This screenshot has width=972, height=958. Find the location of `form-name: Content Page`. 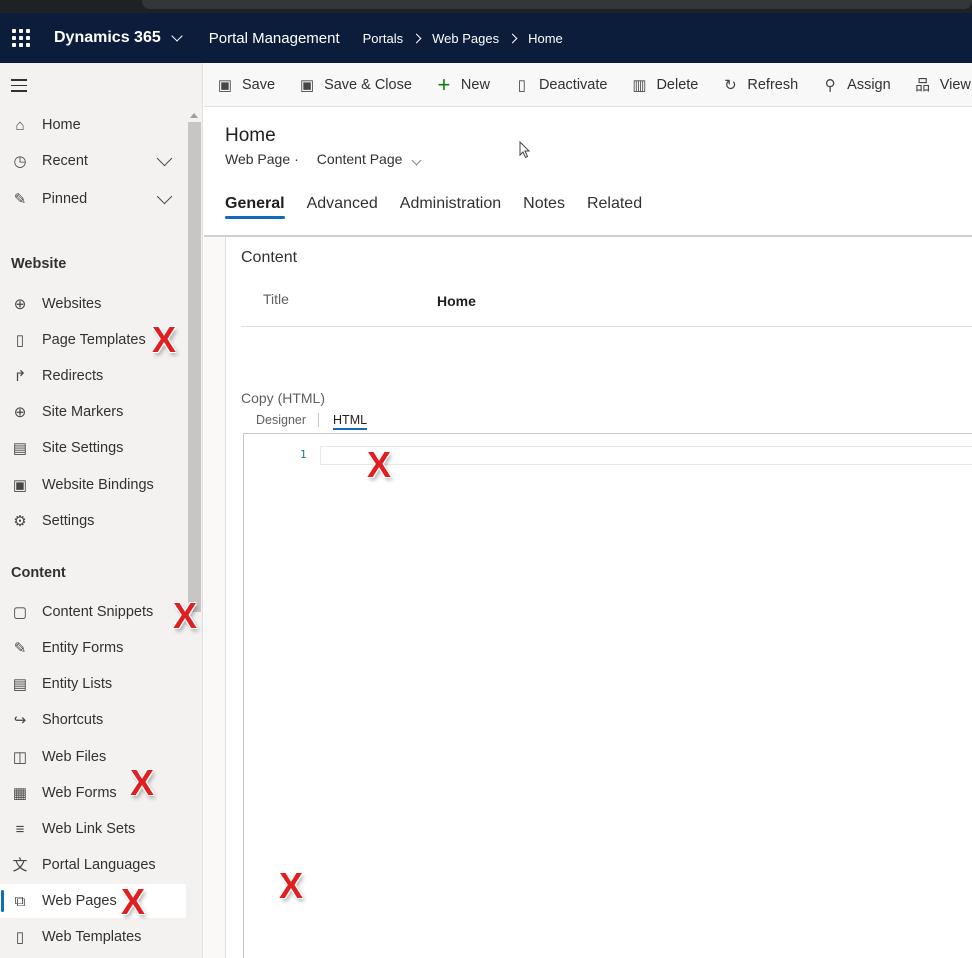

form-name: Content Page is located at coordinates (359, 159).